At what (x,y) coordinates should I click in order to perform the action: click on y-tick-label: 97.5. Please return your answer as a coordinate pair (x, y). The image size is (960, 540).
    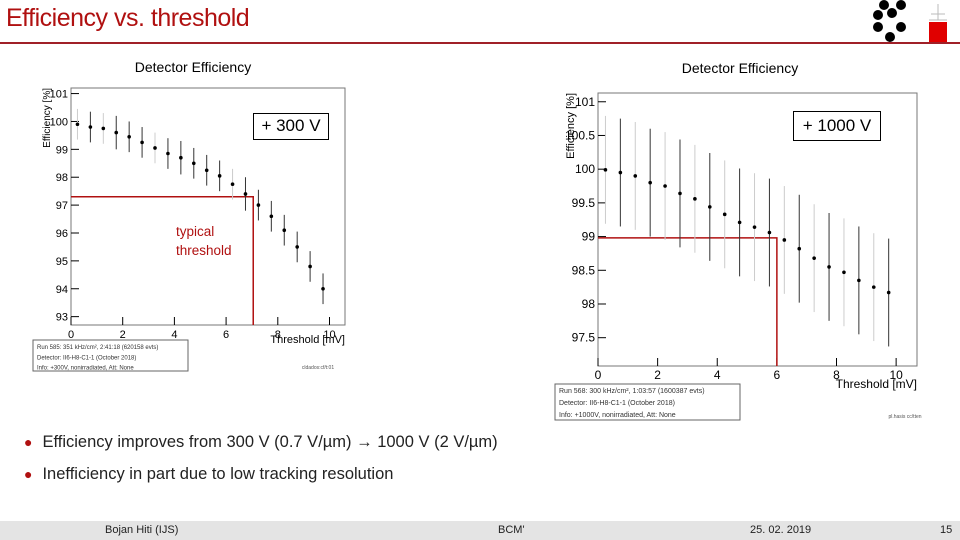
    Looking at the image, I should click on (584, 338).